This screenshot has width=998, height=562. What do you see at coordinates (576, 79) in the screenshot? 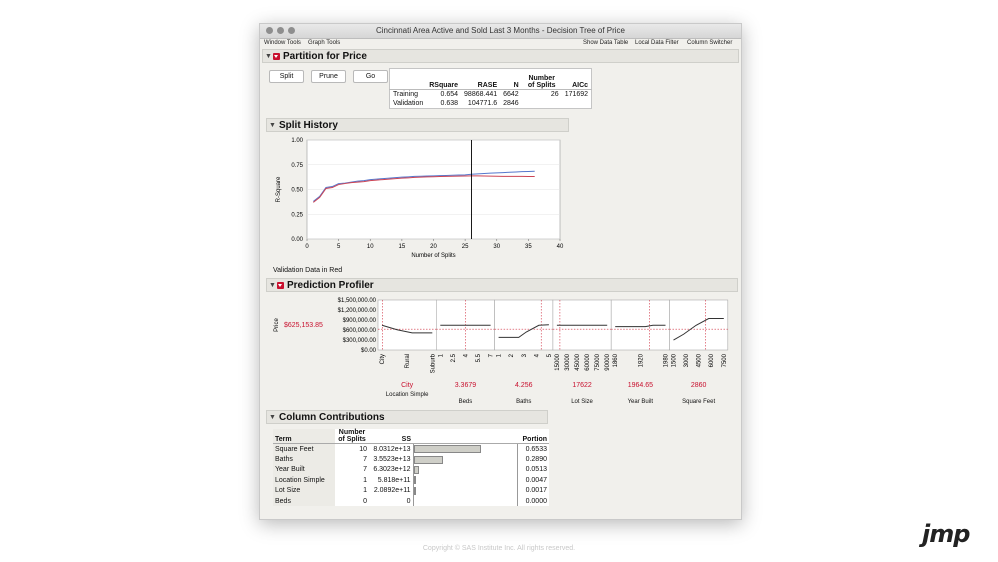
I see `header-aicc: AICc` at bounding box center [576, 79].